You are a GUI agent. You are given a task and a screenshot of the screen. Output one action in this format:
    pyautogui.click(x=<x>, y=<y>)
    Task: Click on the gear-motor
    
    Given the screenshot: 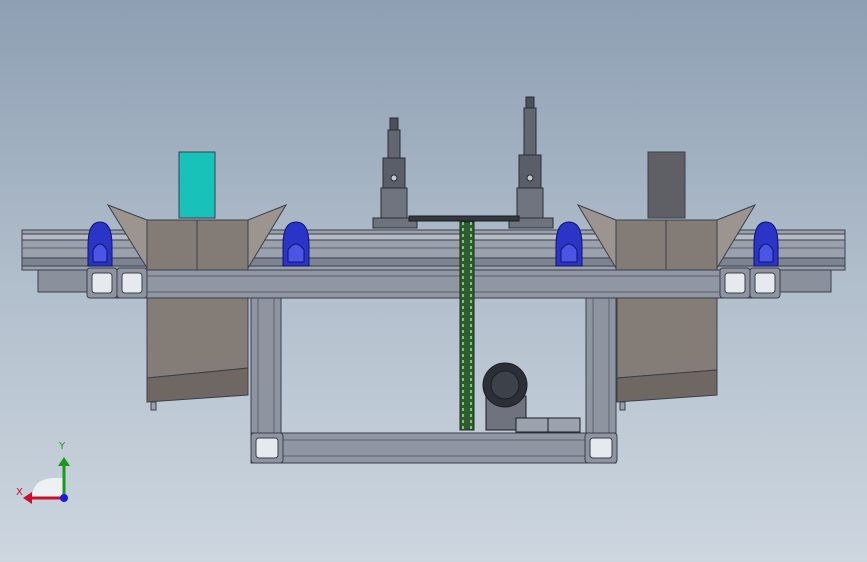 What is the action you would take?
    pyautogui.click(x=531, y=397)
    